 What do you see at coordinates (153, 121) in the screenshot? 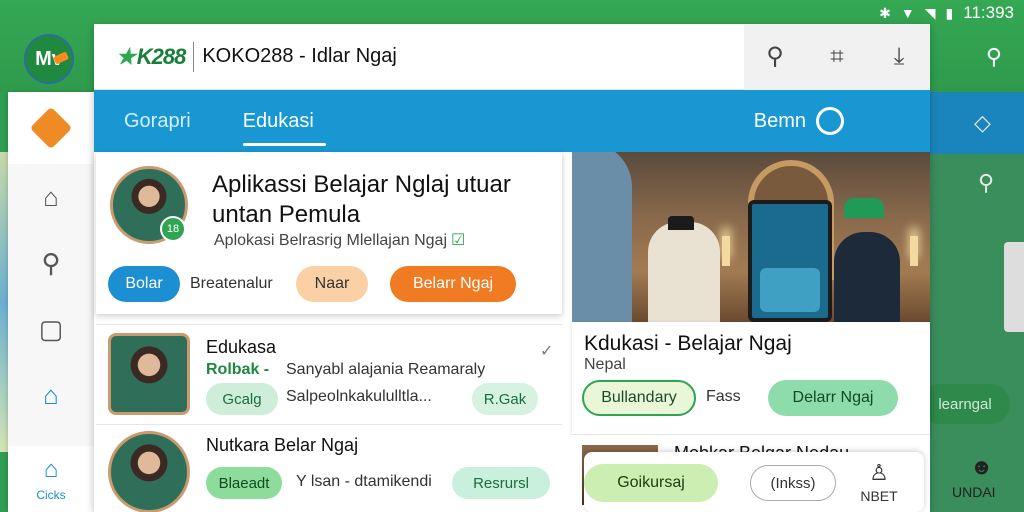
I see `tab-gorapri: Gorapri` at bounding box center [153, 121].